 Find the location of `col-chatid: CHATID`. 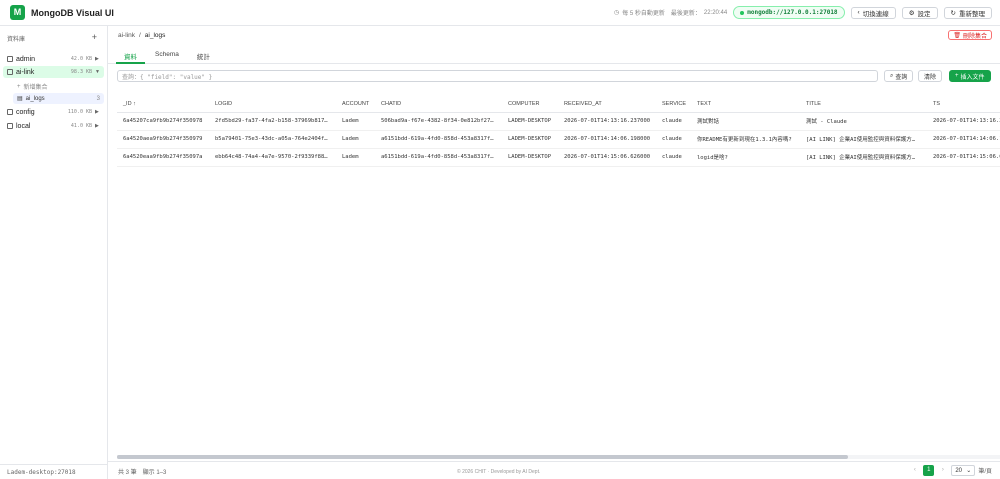

col-chatid: CHATID is located at coordinates (438, 105).